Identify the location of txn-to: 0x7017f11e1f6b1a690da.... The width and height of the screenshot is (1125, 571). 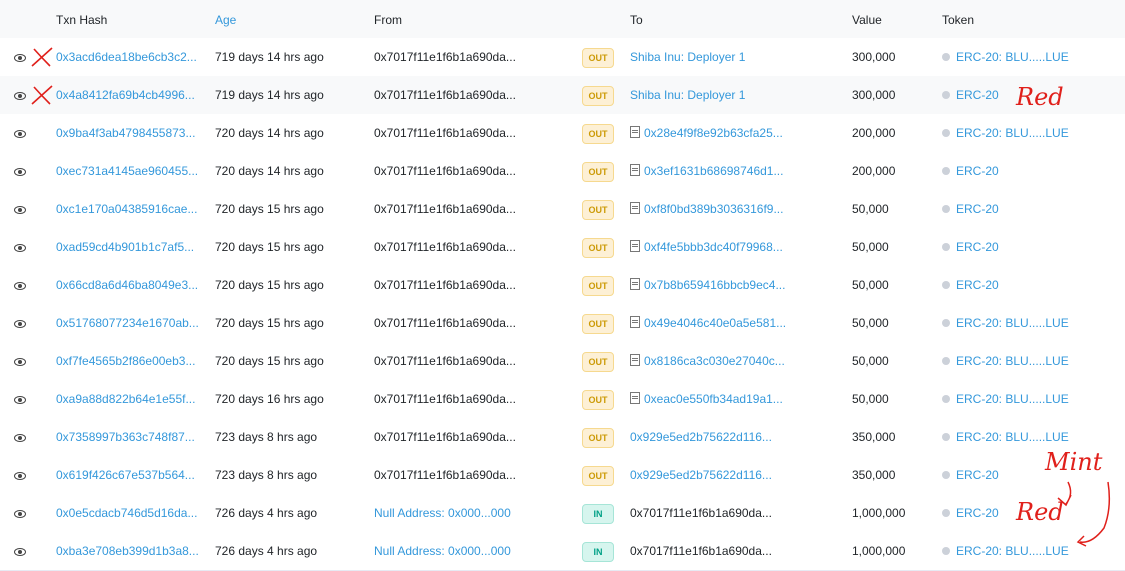
(701, 551).